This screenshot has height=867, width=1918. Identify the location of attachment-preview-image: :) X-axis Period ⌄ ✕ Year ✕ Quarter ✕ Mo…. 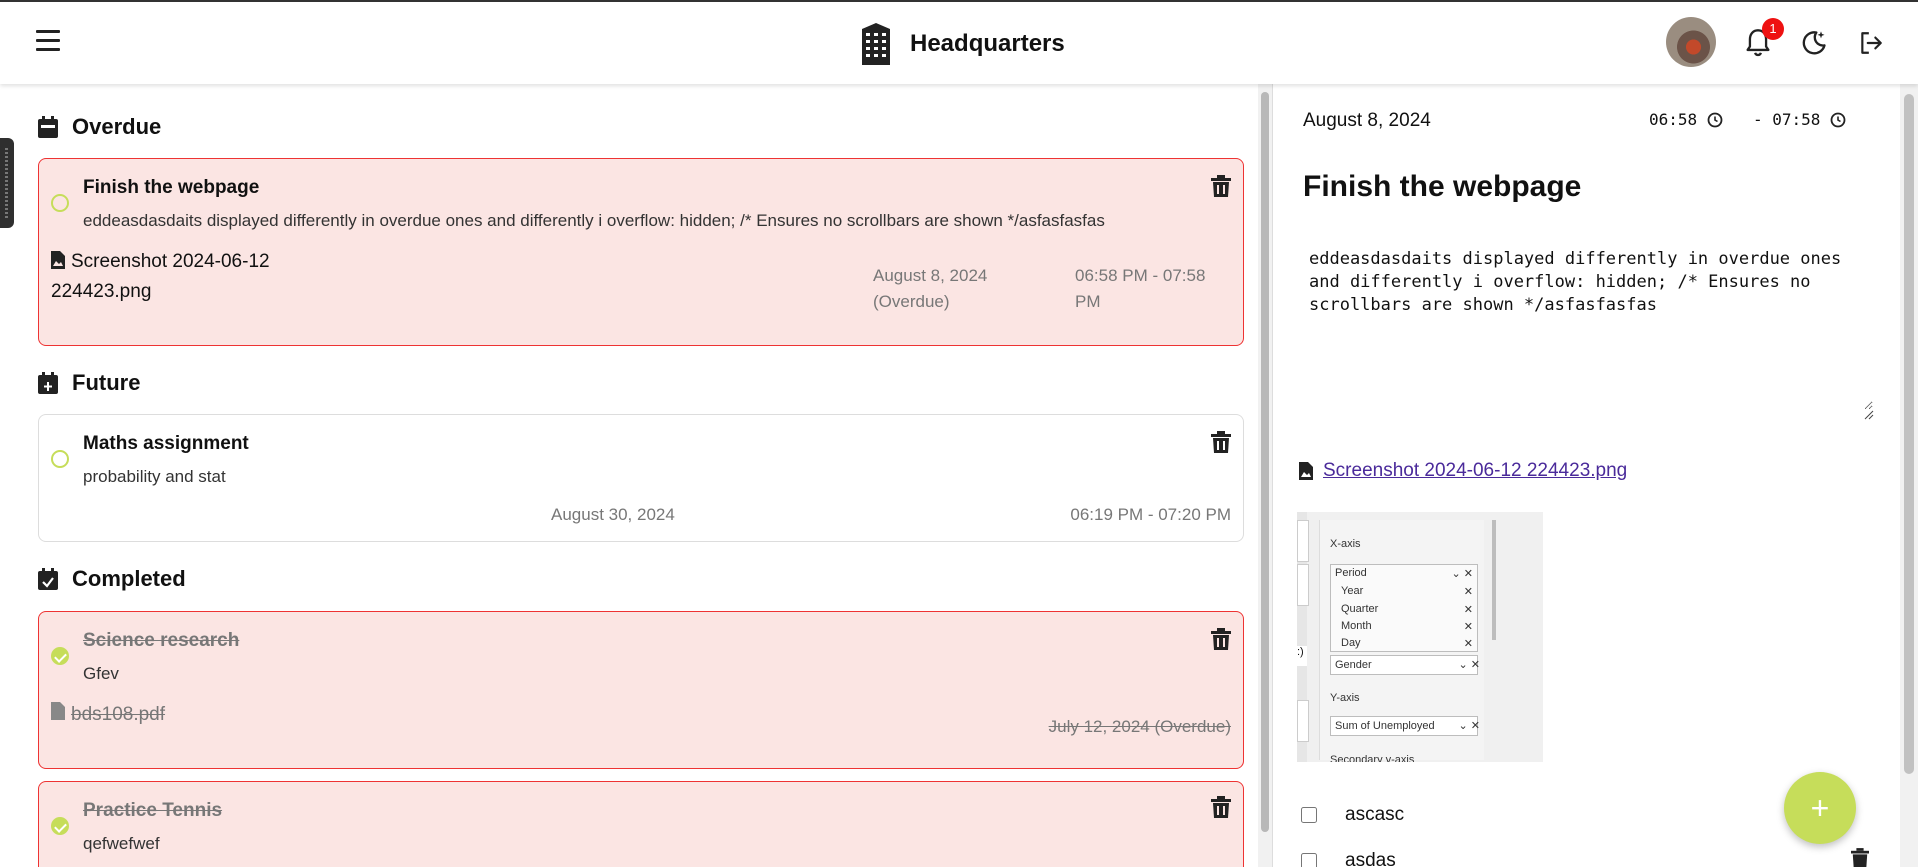
(1420, 637).